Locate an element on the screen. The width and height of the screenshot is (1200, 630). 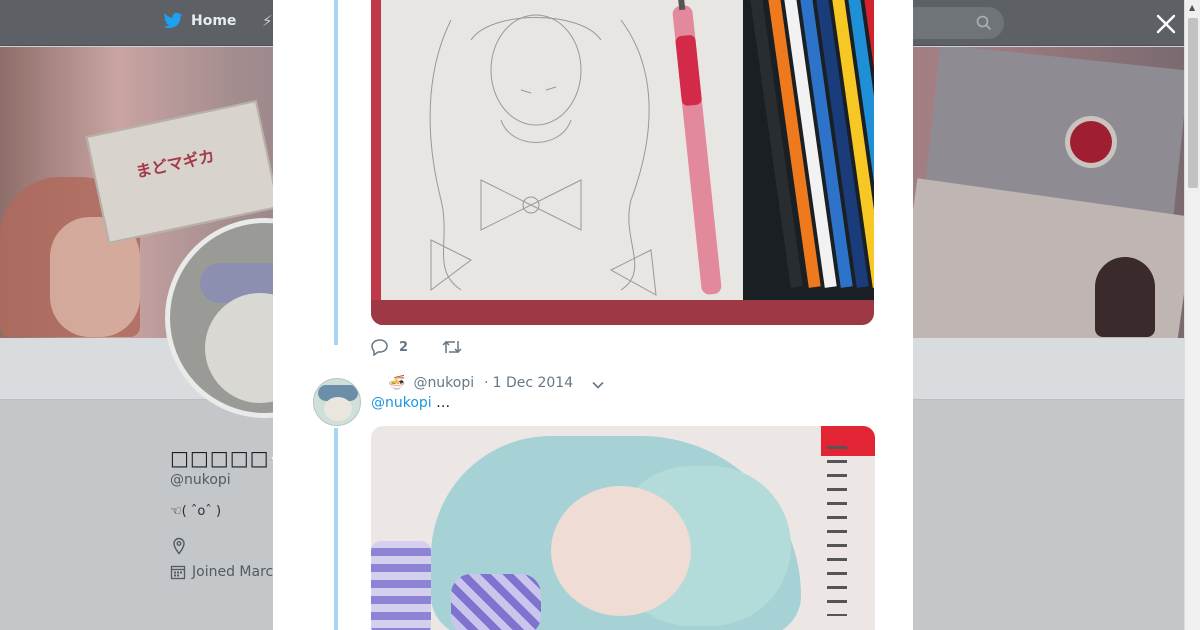
search-icon is located at coordinates (984, 23).